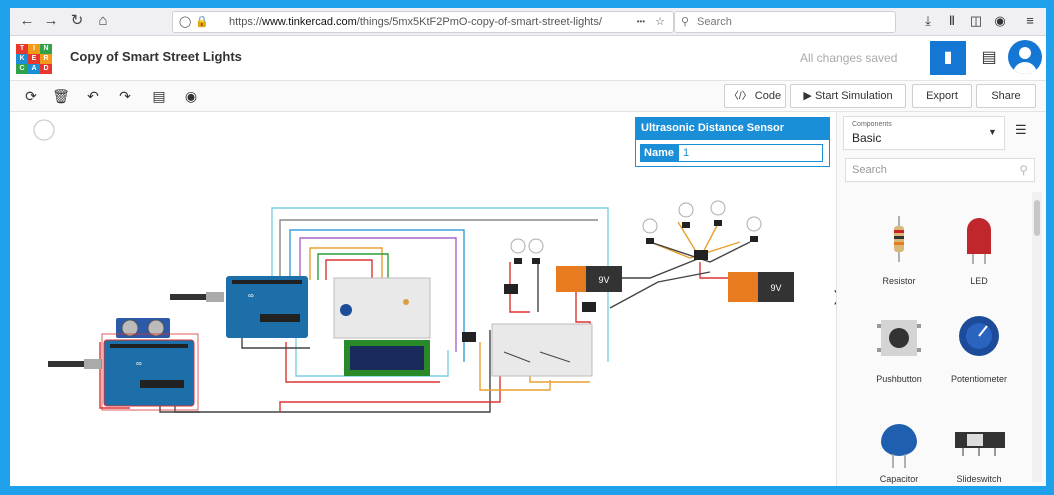 The height and width of the screenshot is (495, 1054). Describe the element at coordinates (992, 132) in the screenshot. I see `chevron-down-icon: ▼` at that location.